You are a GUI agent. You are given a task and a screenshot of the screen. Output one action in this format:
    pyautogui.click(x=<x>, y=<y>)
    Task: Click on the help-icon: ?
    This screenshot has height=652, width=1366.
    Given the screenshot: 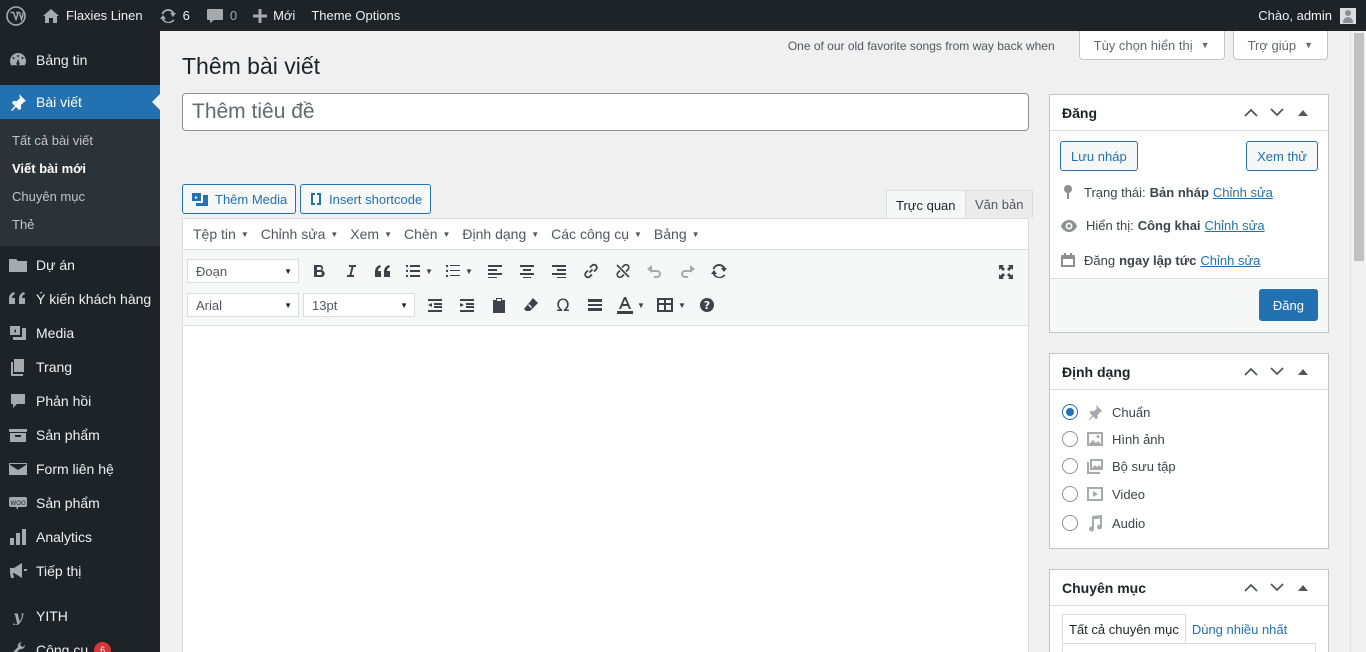 What is the action you would take?
    pyautogui.click(x=707, y=305)
    